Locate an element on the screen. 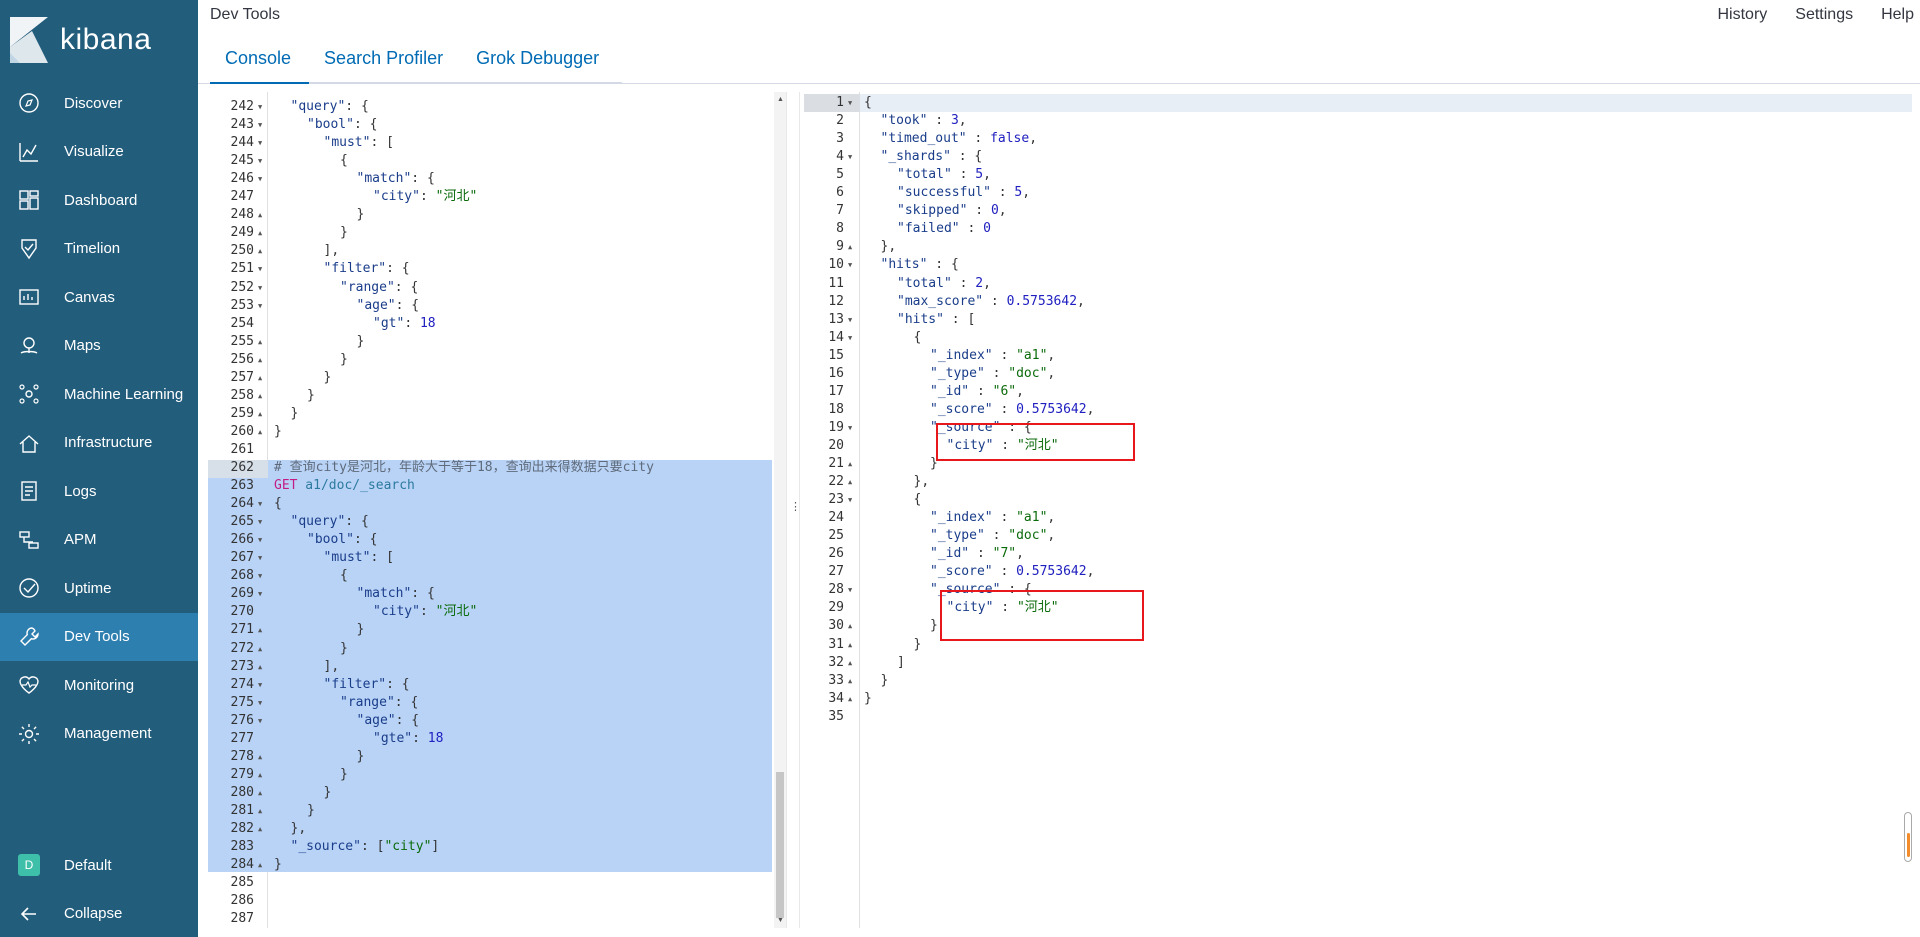 The image size is (1920, 937). line-number: 286 is located at coordinates (242, 901).